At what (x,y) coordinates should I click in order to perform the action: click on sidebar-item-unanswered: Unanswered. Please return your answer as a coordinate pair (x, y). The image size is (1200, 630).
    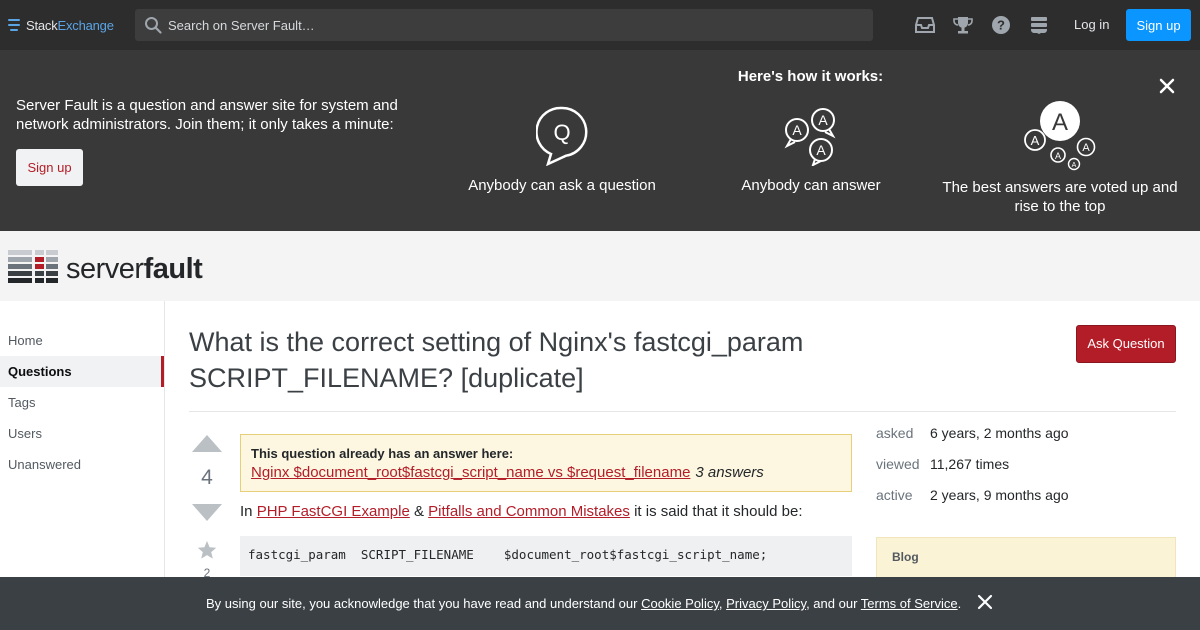
    Looking at the image, I should click on (82, 464).